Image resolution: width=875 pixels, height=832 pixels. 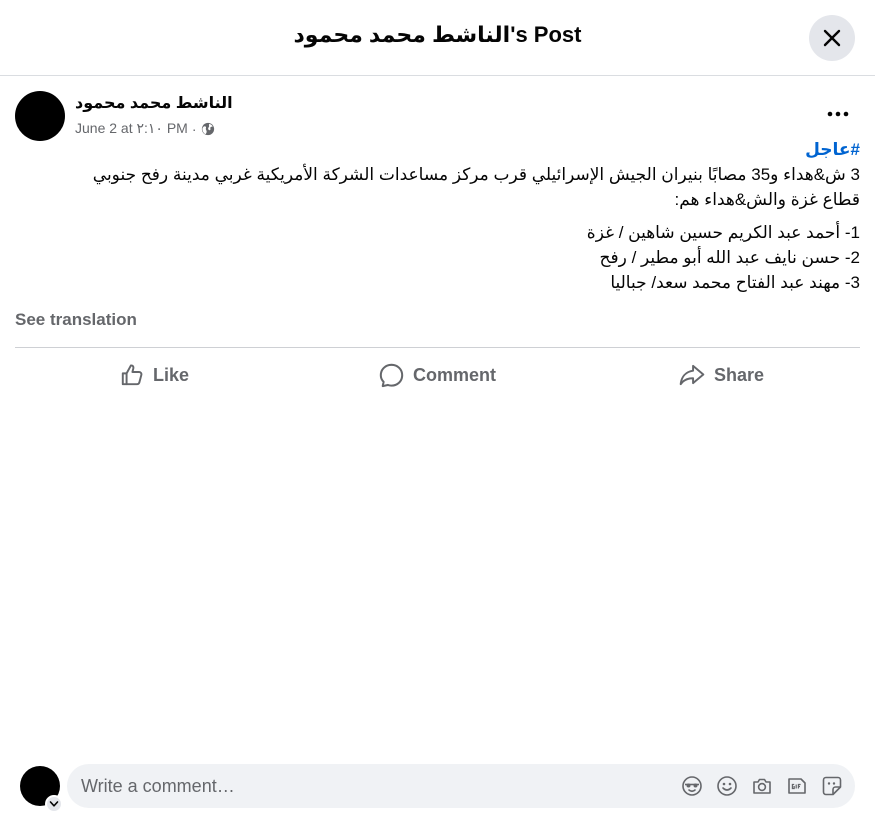 I want to click on author-name: الناشط محمد محمود, so click(x=154, y=103).